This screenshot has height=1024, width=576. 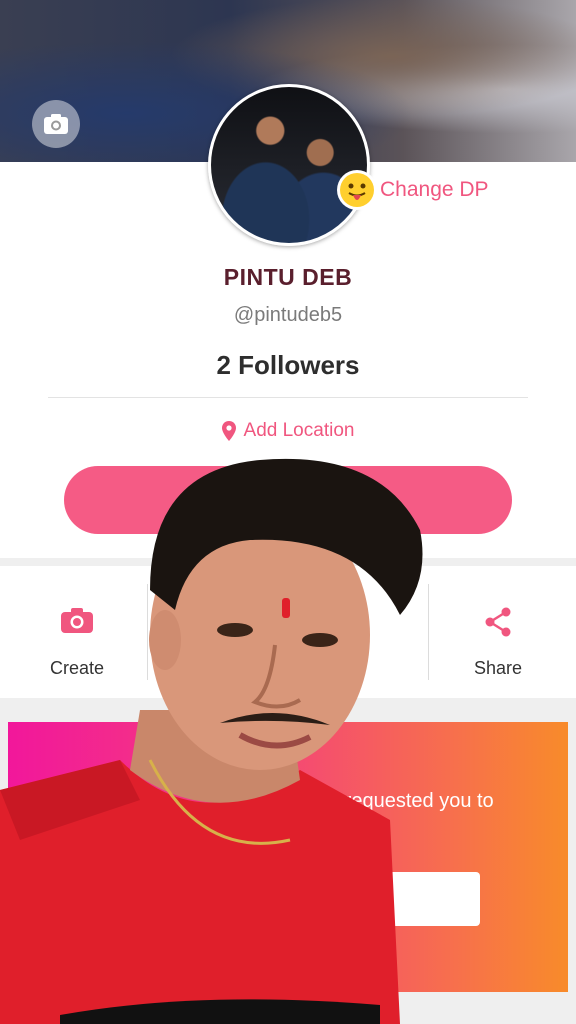 What do you see at coordinates (388, 899) in the screenshot?
I see `promo-button: w` at bounding box center [388, 899].